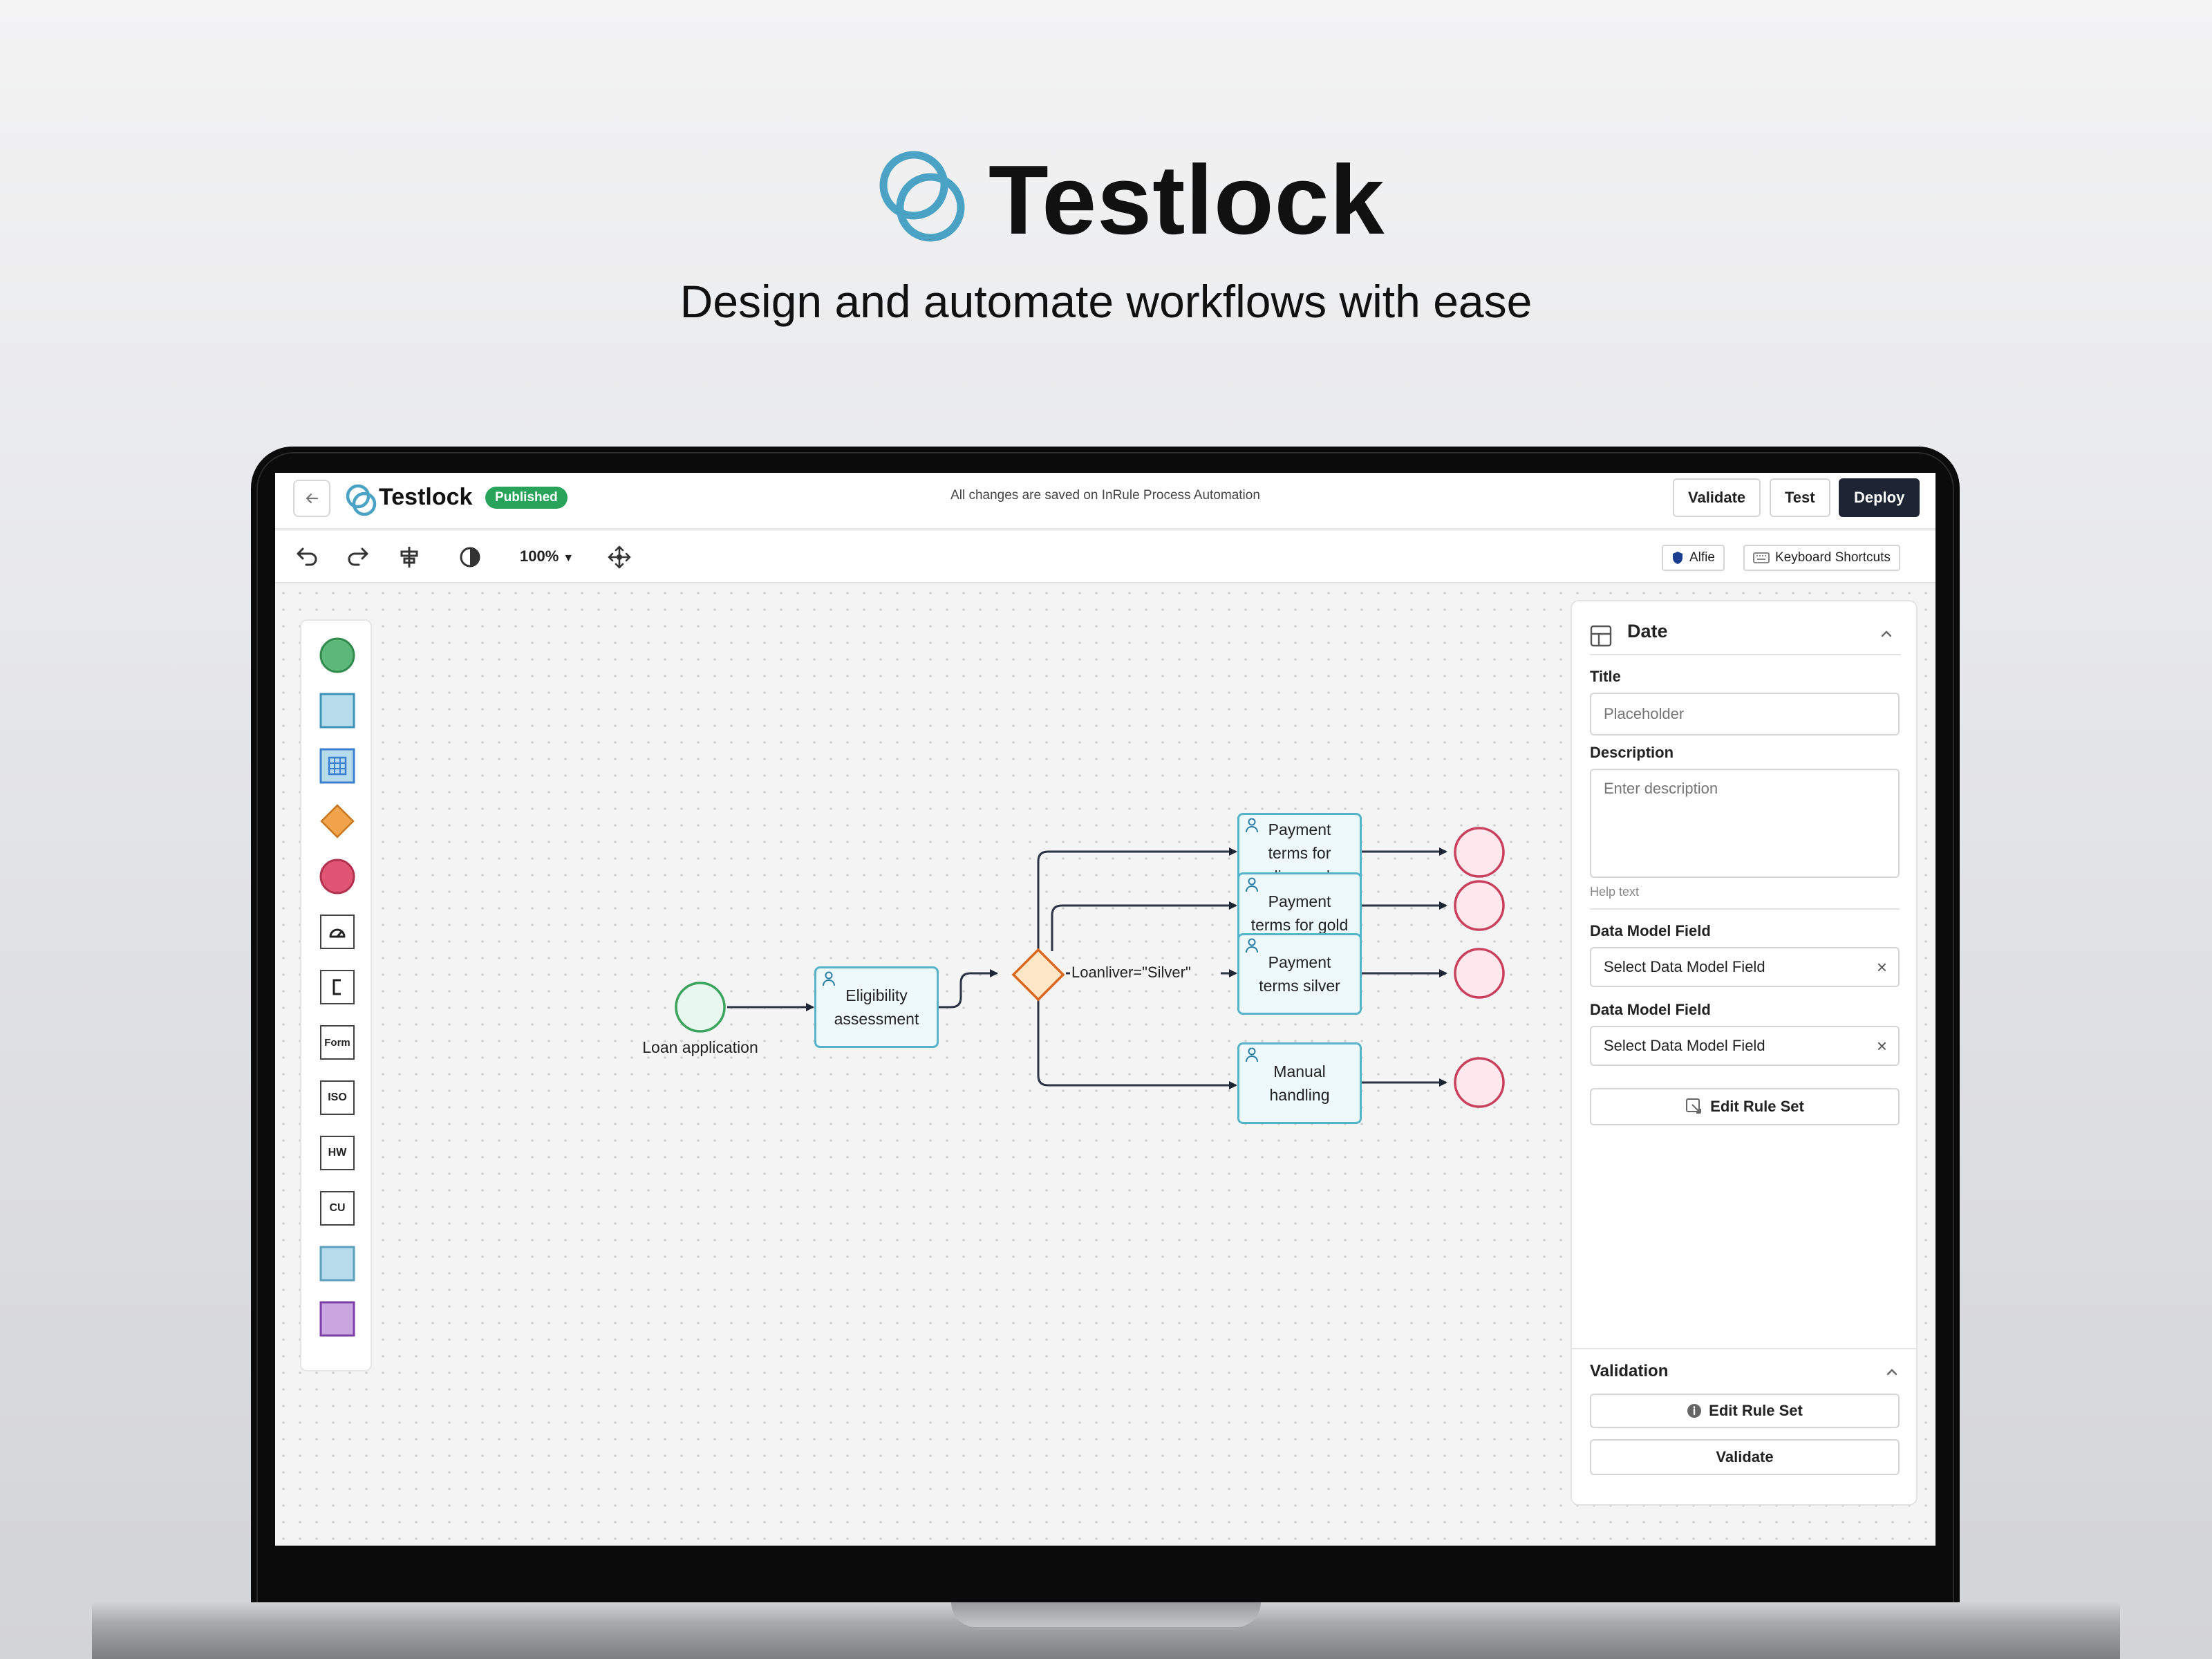 The width and height of the screenshot is (2212, 1659). I want to click on validation-divider, so click(1744, 1349).